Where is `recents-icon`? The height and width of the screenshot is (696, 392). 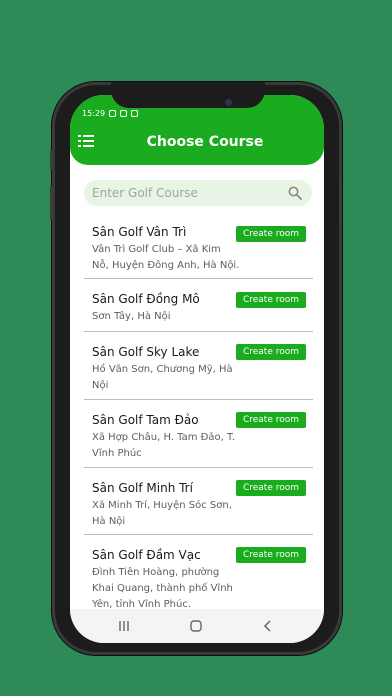 recents-icon is located at coordinates (124, 626).